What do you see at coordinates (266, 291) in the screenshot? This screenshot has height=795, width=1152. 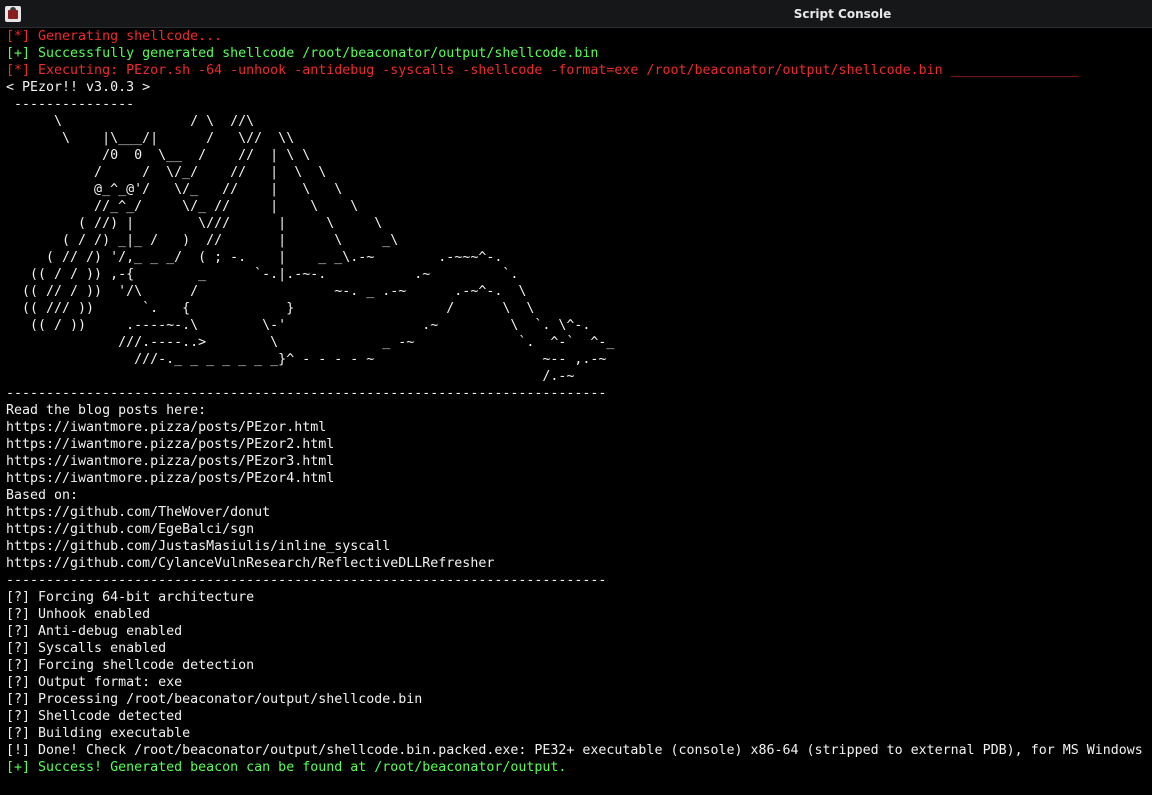 I see `console-line: (( // / )) '/\ / ~-. _ .-~ .-~^-. \` at bounding box center [266, 291].